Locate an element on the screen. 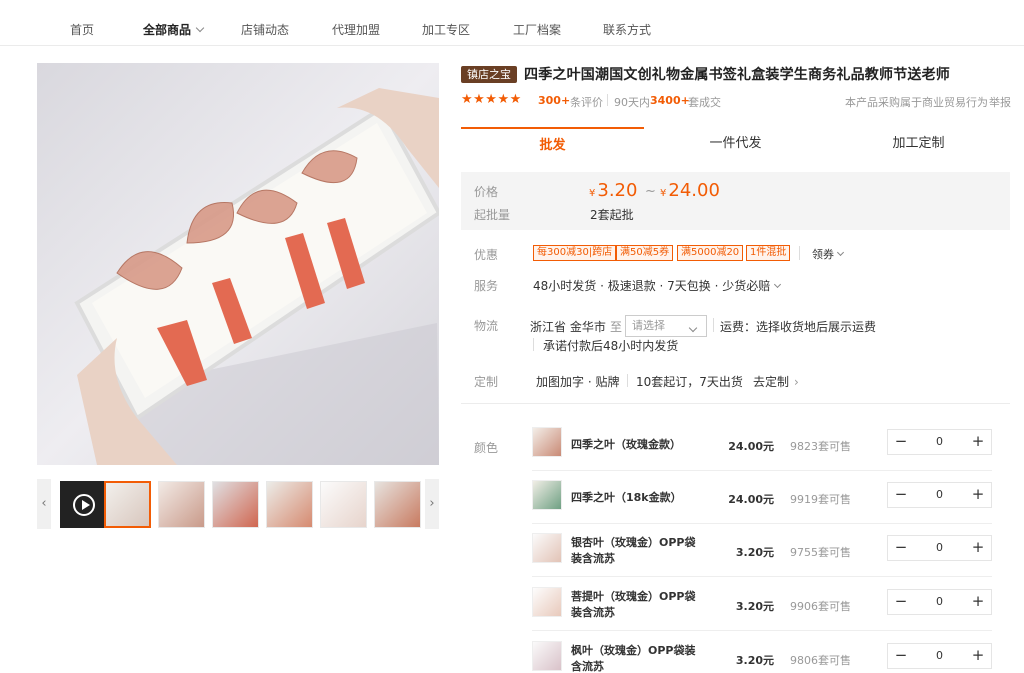  nav-all-products: 全部商品 is located at coordinates (174, 29).